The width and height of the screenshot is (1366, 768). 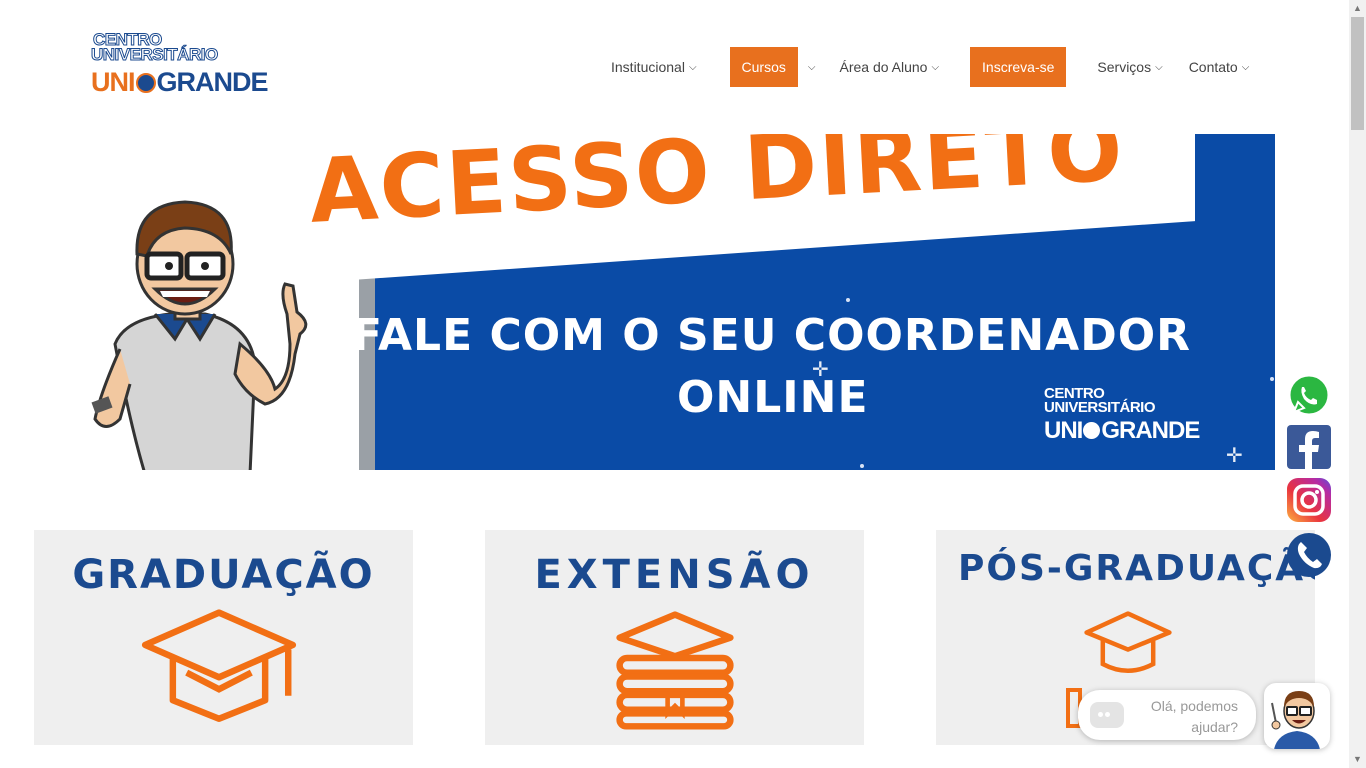 I want to click on logo-line-universitario: UNIVERSITÁRIO, so click(x=155, y=54).